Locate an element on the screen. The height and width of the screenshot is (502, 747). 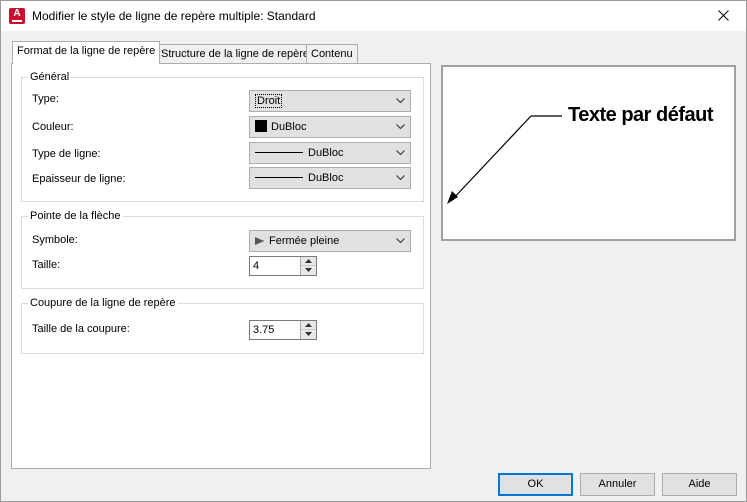
leader-preview: Texte par défaut is located at coordinates (588, 153).